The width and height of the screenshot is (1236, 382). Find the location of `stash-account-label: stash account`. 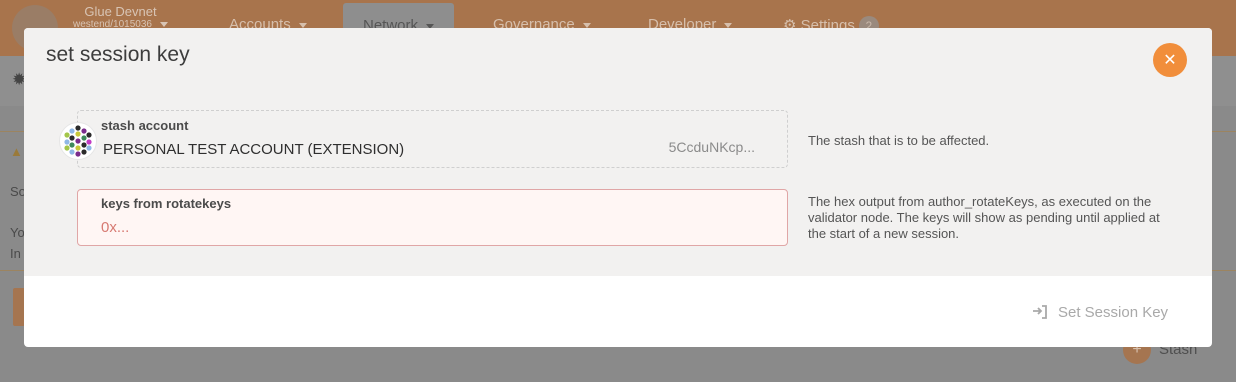

stash-account-label: stash account is located at coordinates (145, 125).